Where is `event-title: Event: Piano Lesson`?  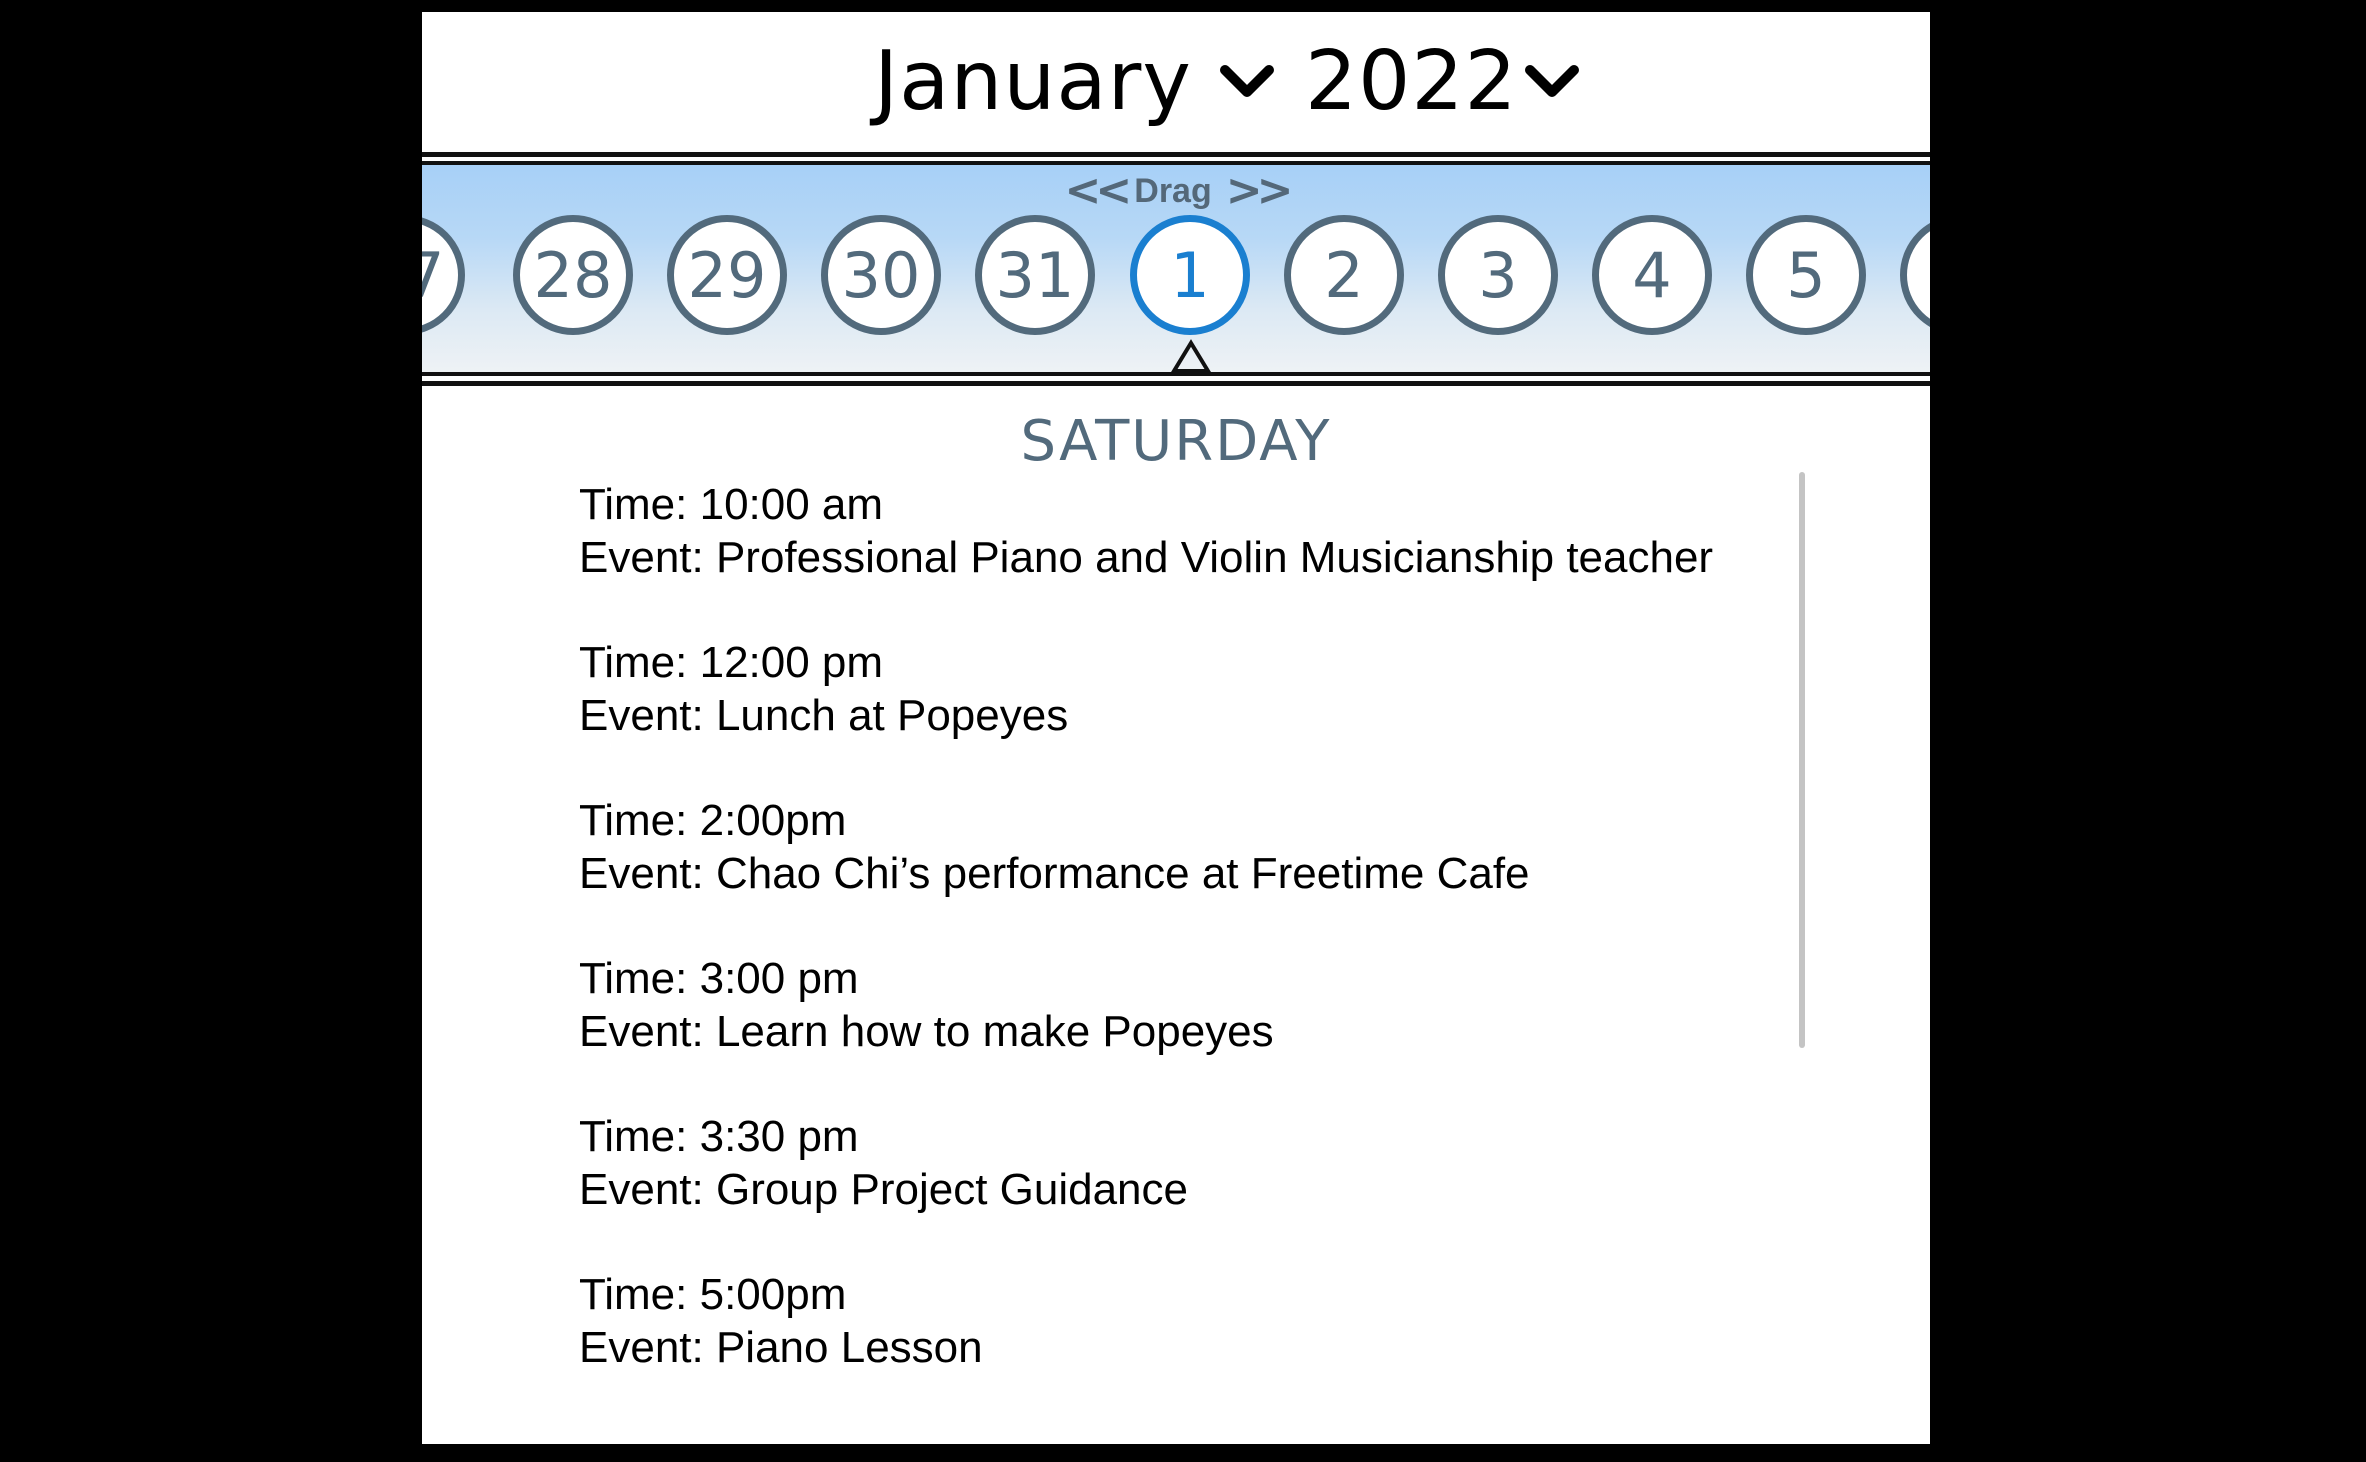
event-title: Event: Piano Lesson is located at coordinates (781, 1347).